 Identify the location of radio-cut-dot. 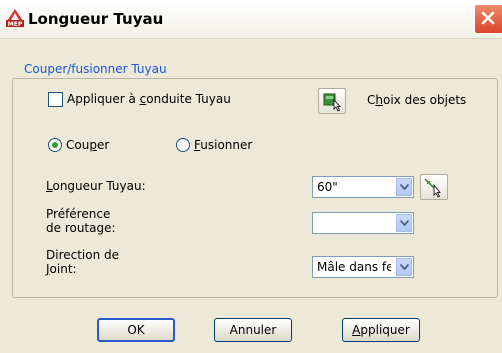
(55, 145).